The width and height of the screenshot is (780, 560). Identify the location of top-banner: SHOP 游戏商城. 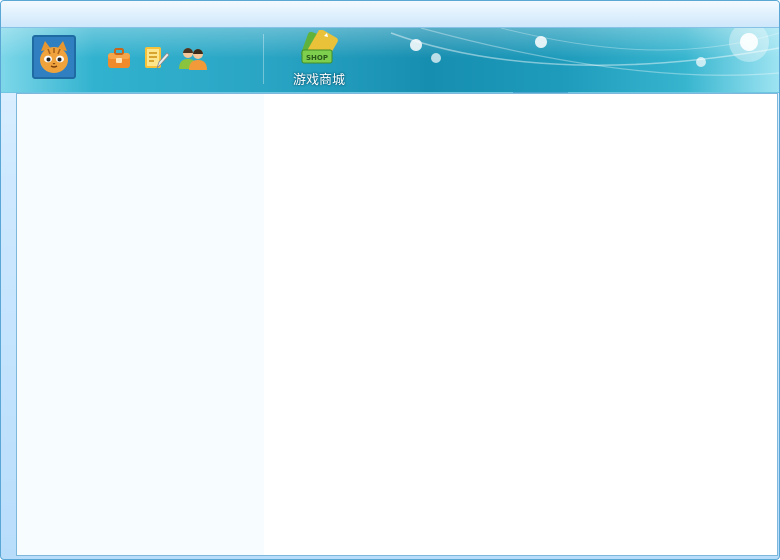
(390, 60).